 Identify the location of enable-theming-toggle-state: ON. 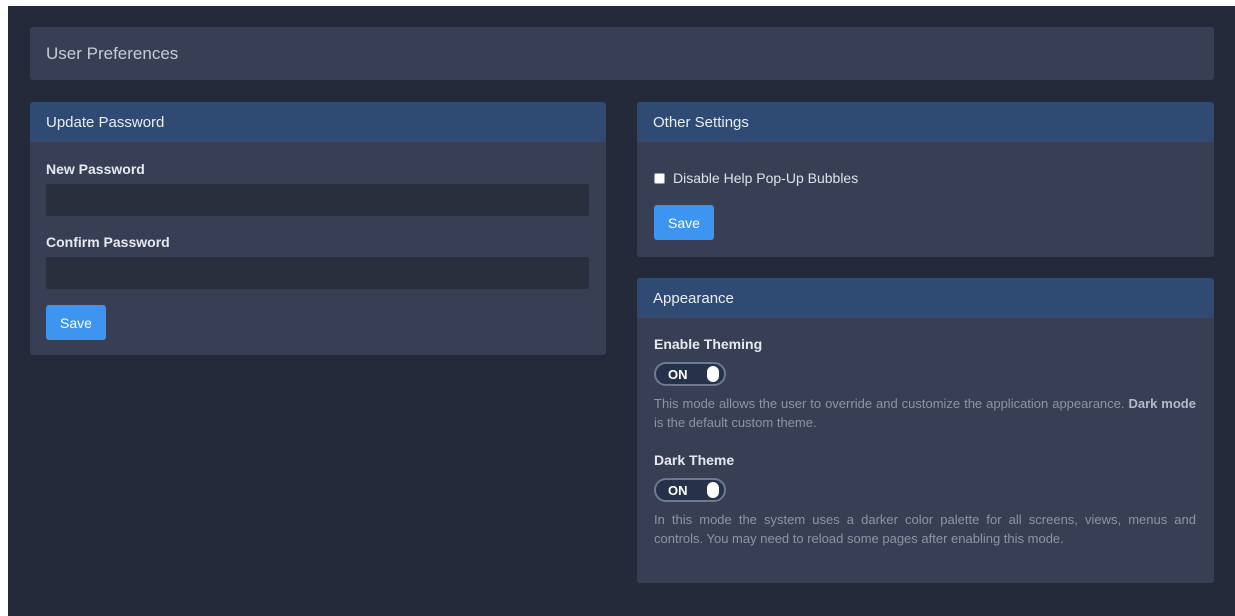
(678, 374).